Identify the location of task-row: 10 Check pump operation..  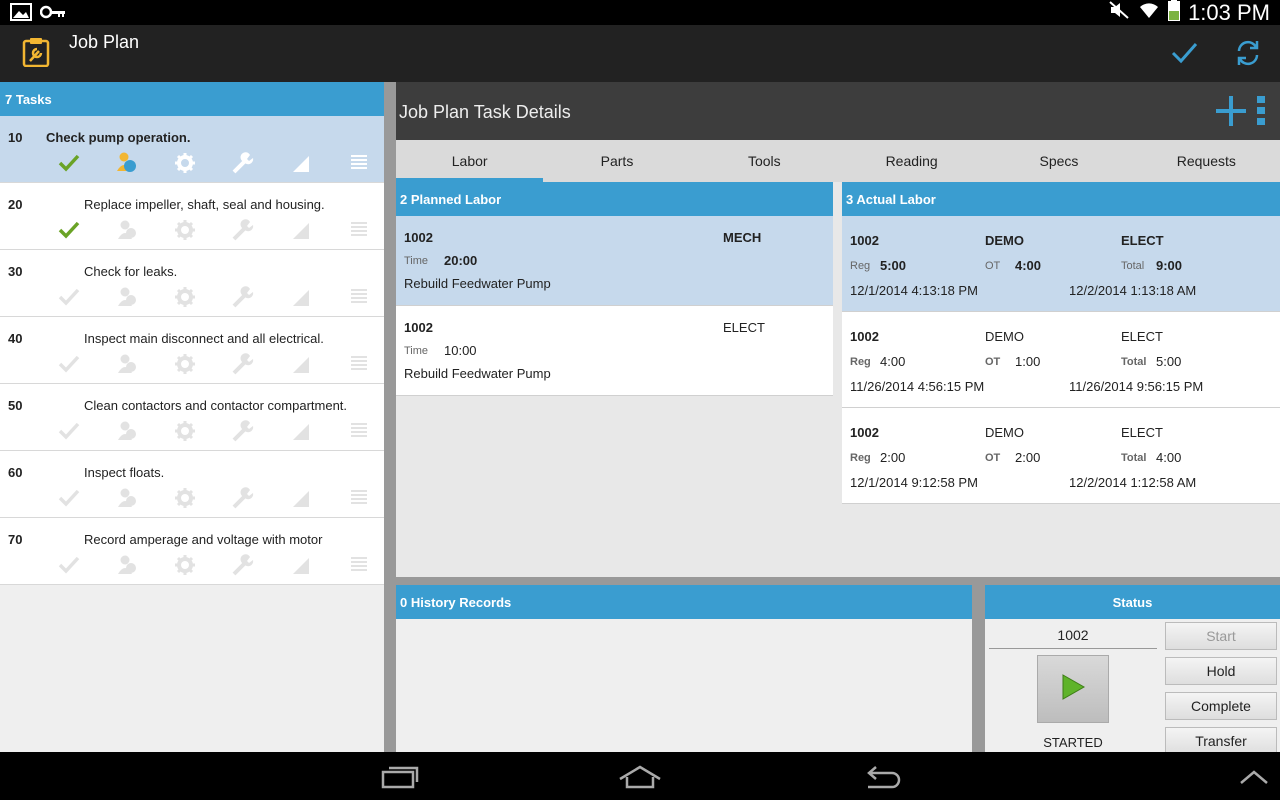
(192, 149).